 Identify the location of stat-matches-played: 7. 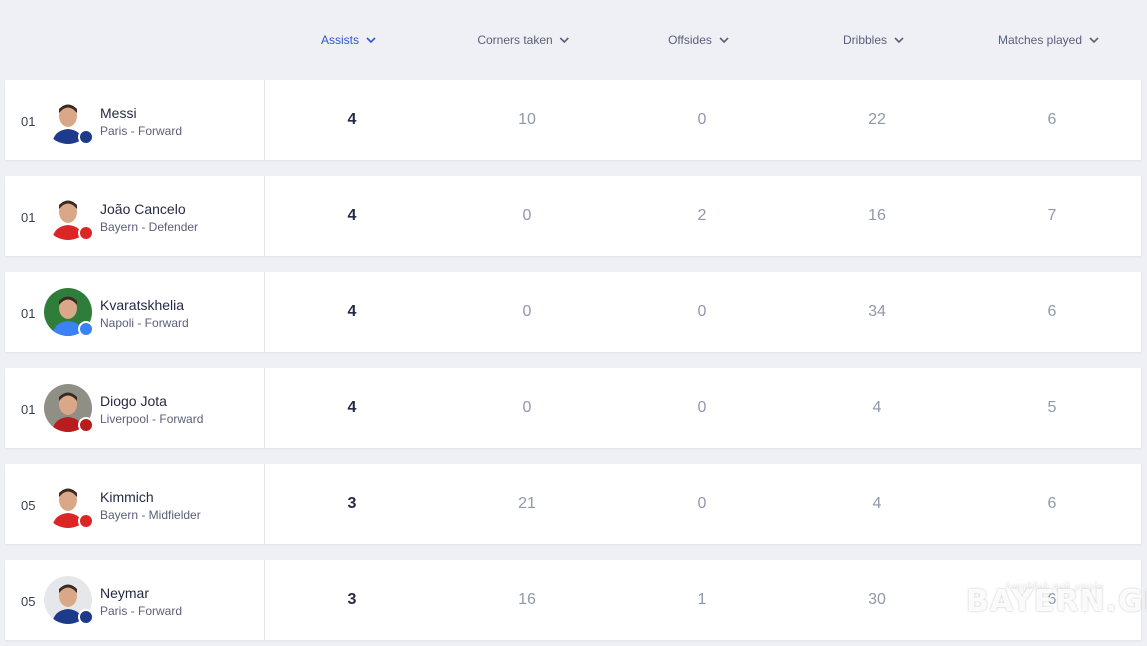
(1052, 215).